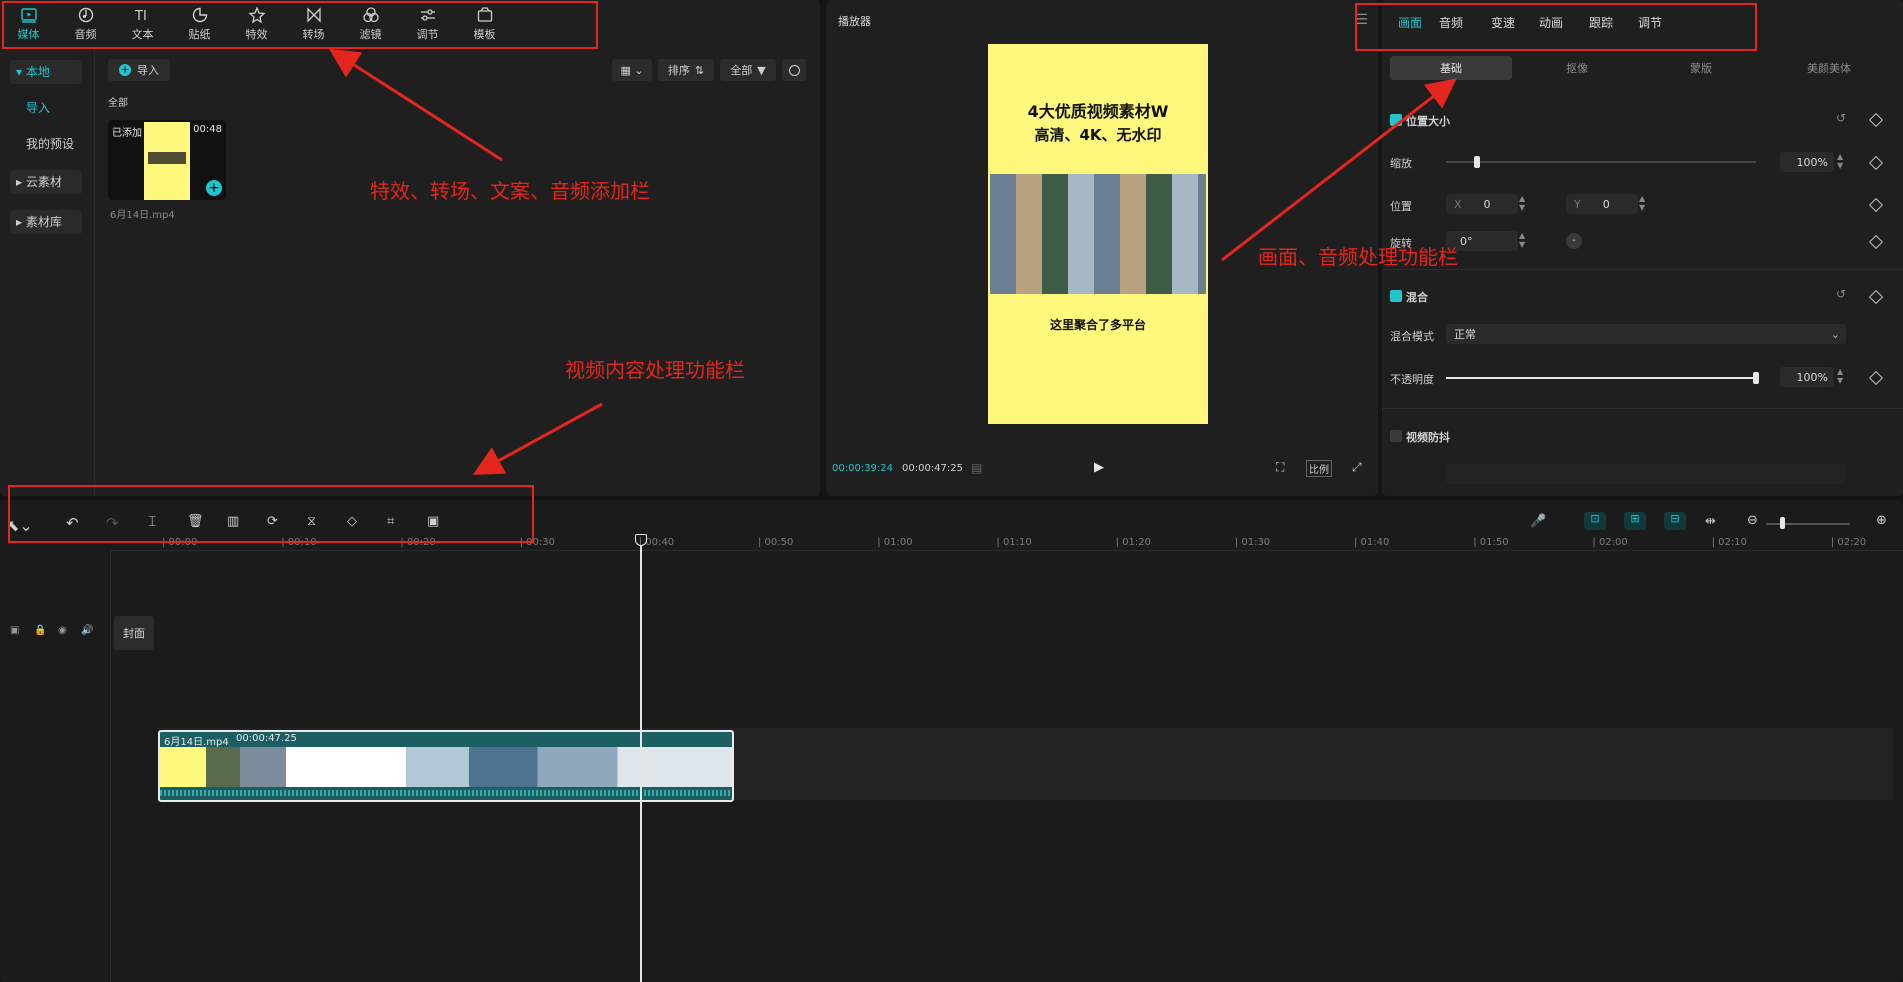  I want to click on stabilize-level-select, so click(1646, 474).